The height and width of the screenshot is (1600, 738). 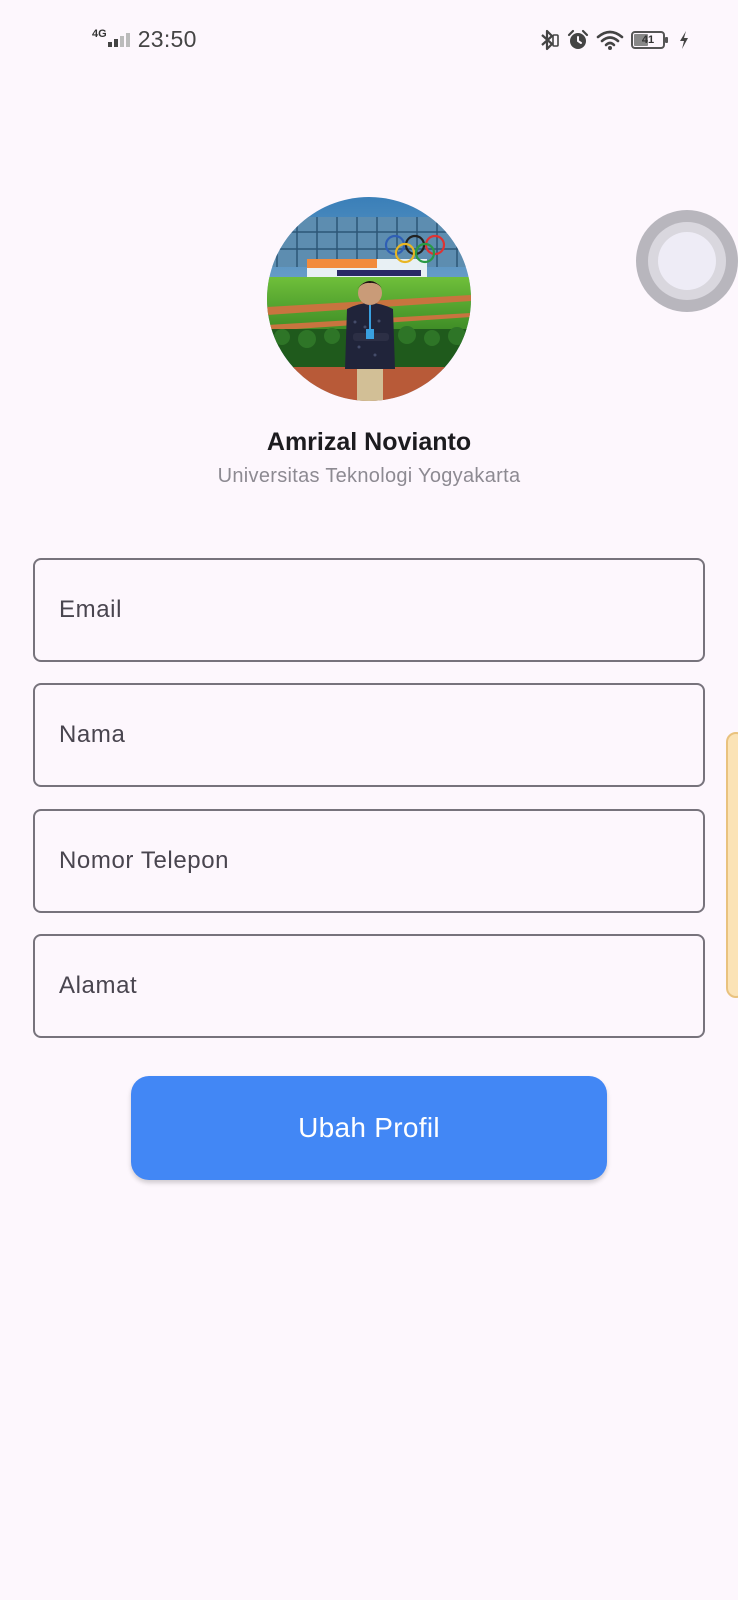 I want to click on phone-field, so click(x=369, y=861).